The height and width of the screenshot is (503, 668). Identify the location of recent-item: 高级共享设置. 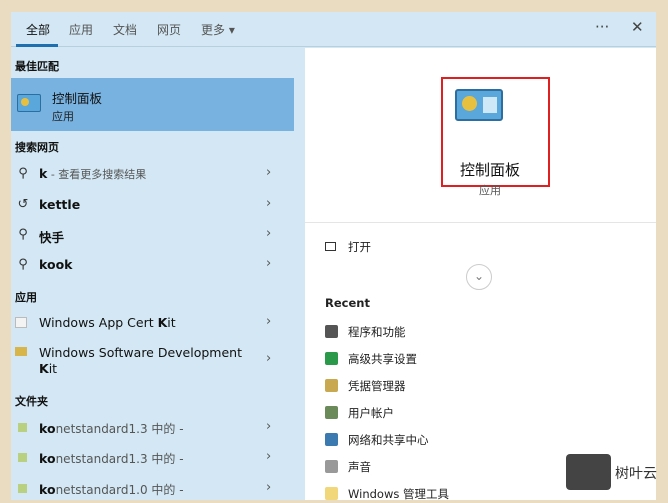
(371, 359).